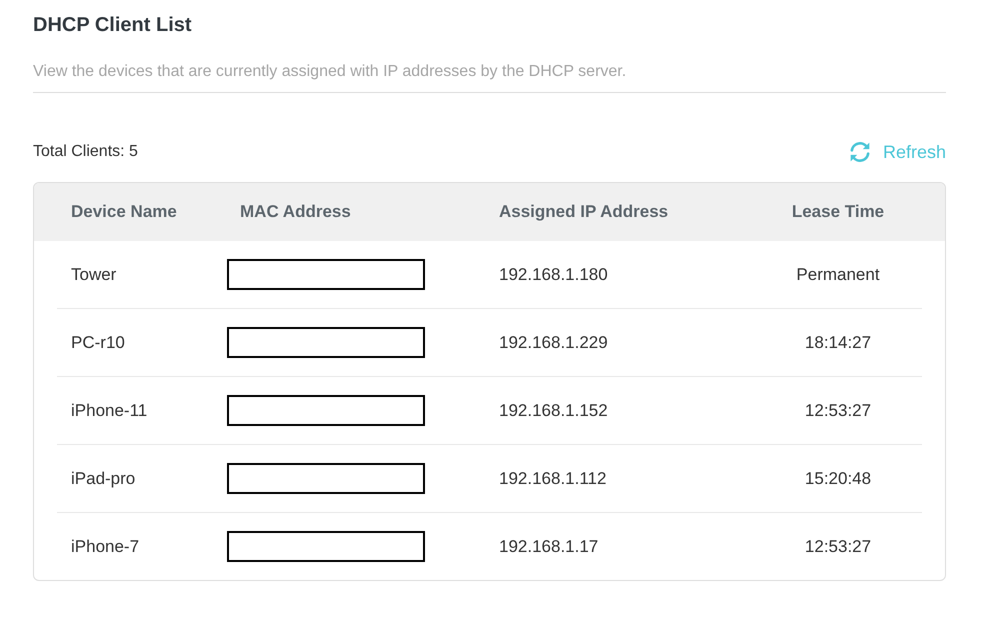 This screenshot has height=624, width=1000. Describe the element at coordinates (554, 274) in the screenshot. I see `table-cell-text: 192.168.1.180` at that location.